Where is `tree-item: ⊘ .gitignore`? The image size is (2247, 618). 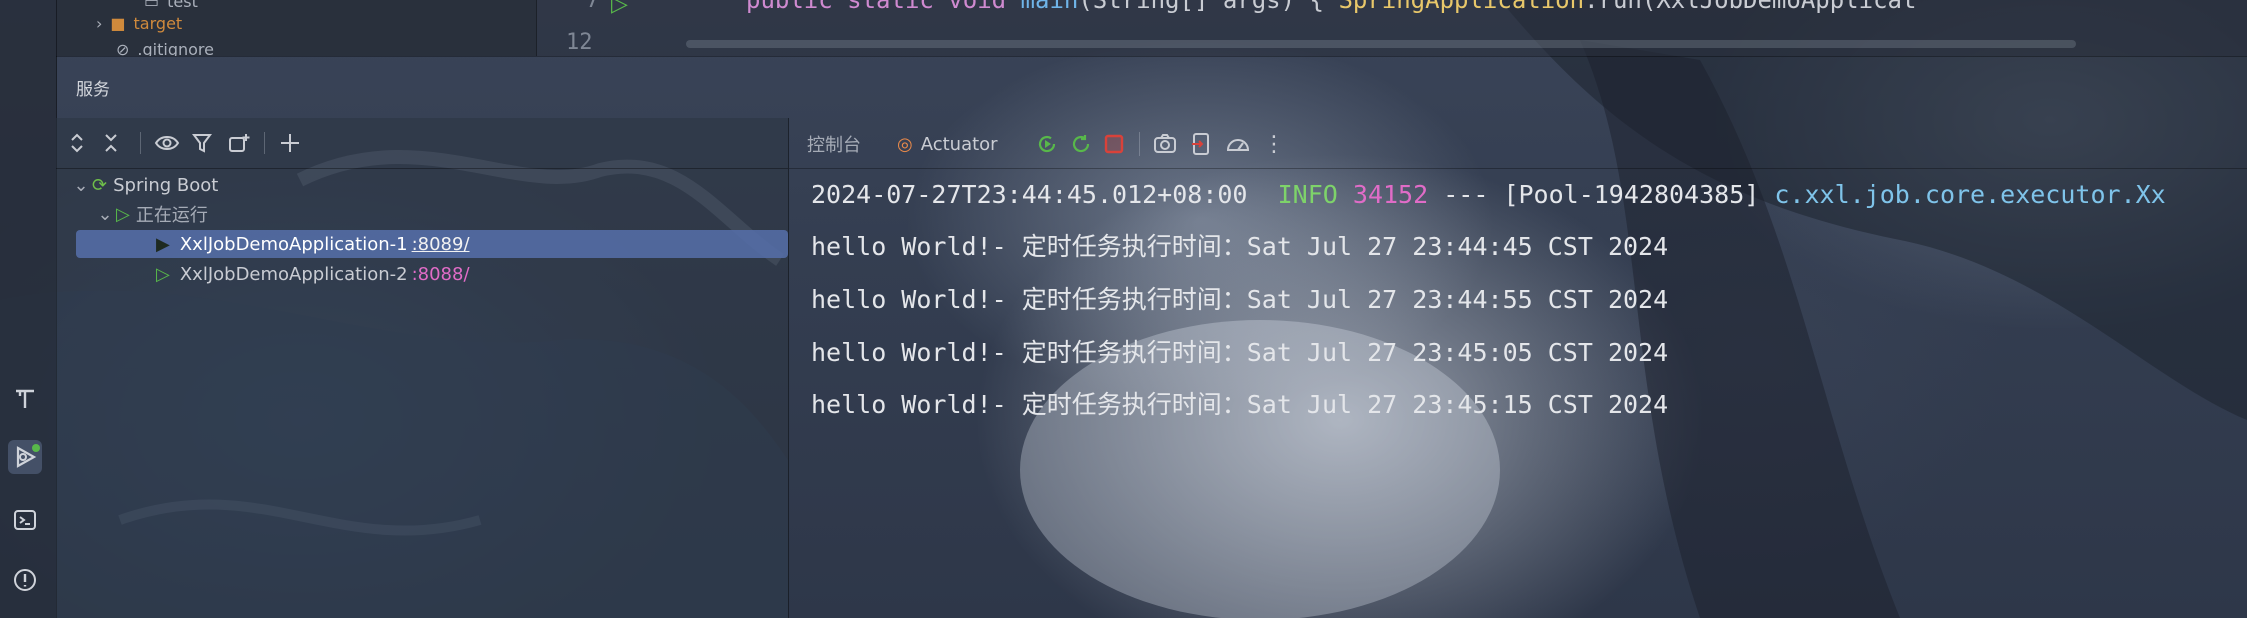
tree-item: ⊘ .gitignore is located at coordinates (165, 47).